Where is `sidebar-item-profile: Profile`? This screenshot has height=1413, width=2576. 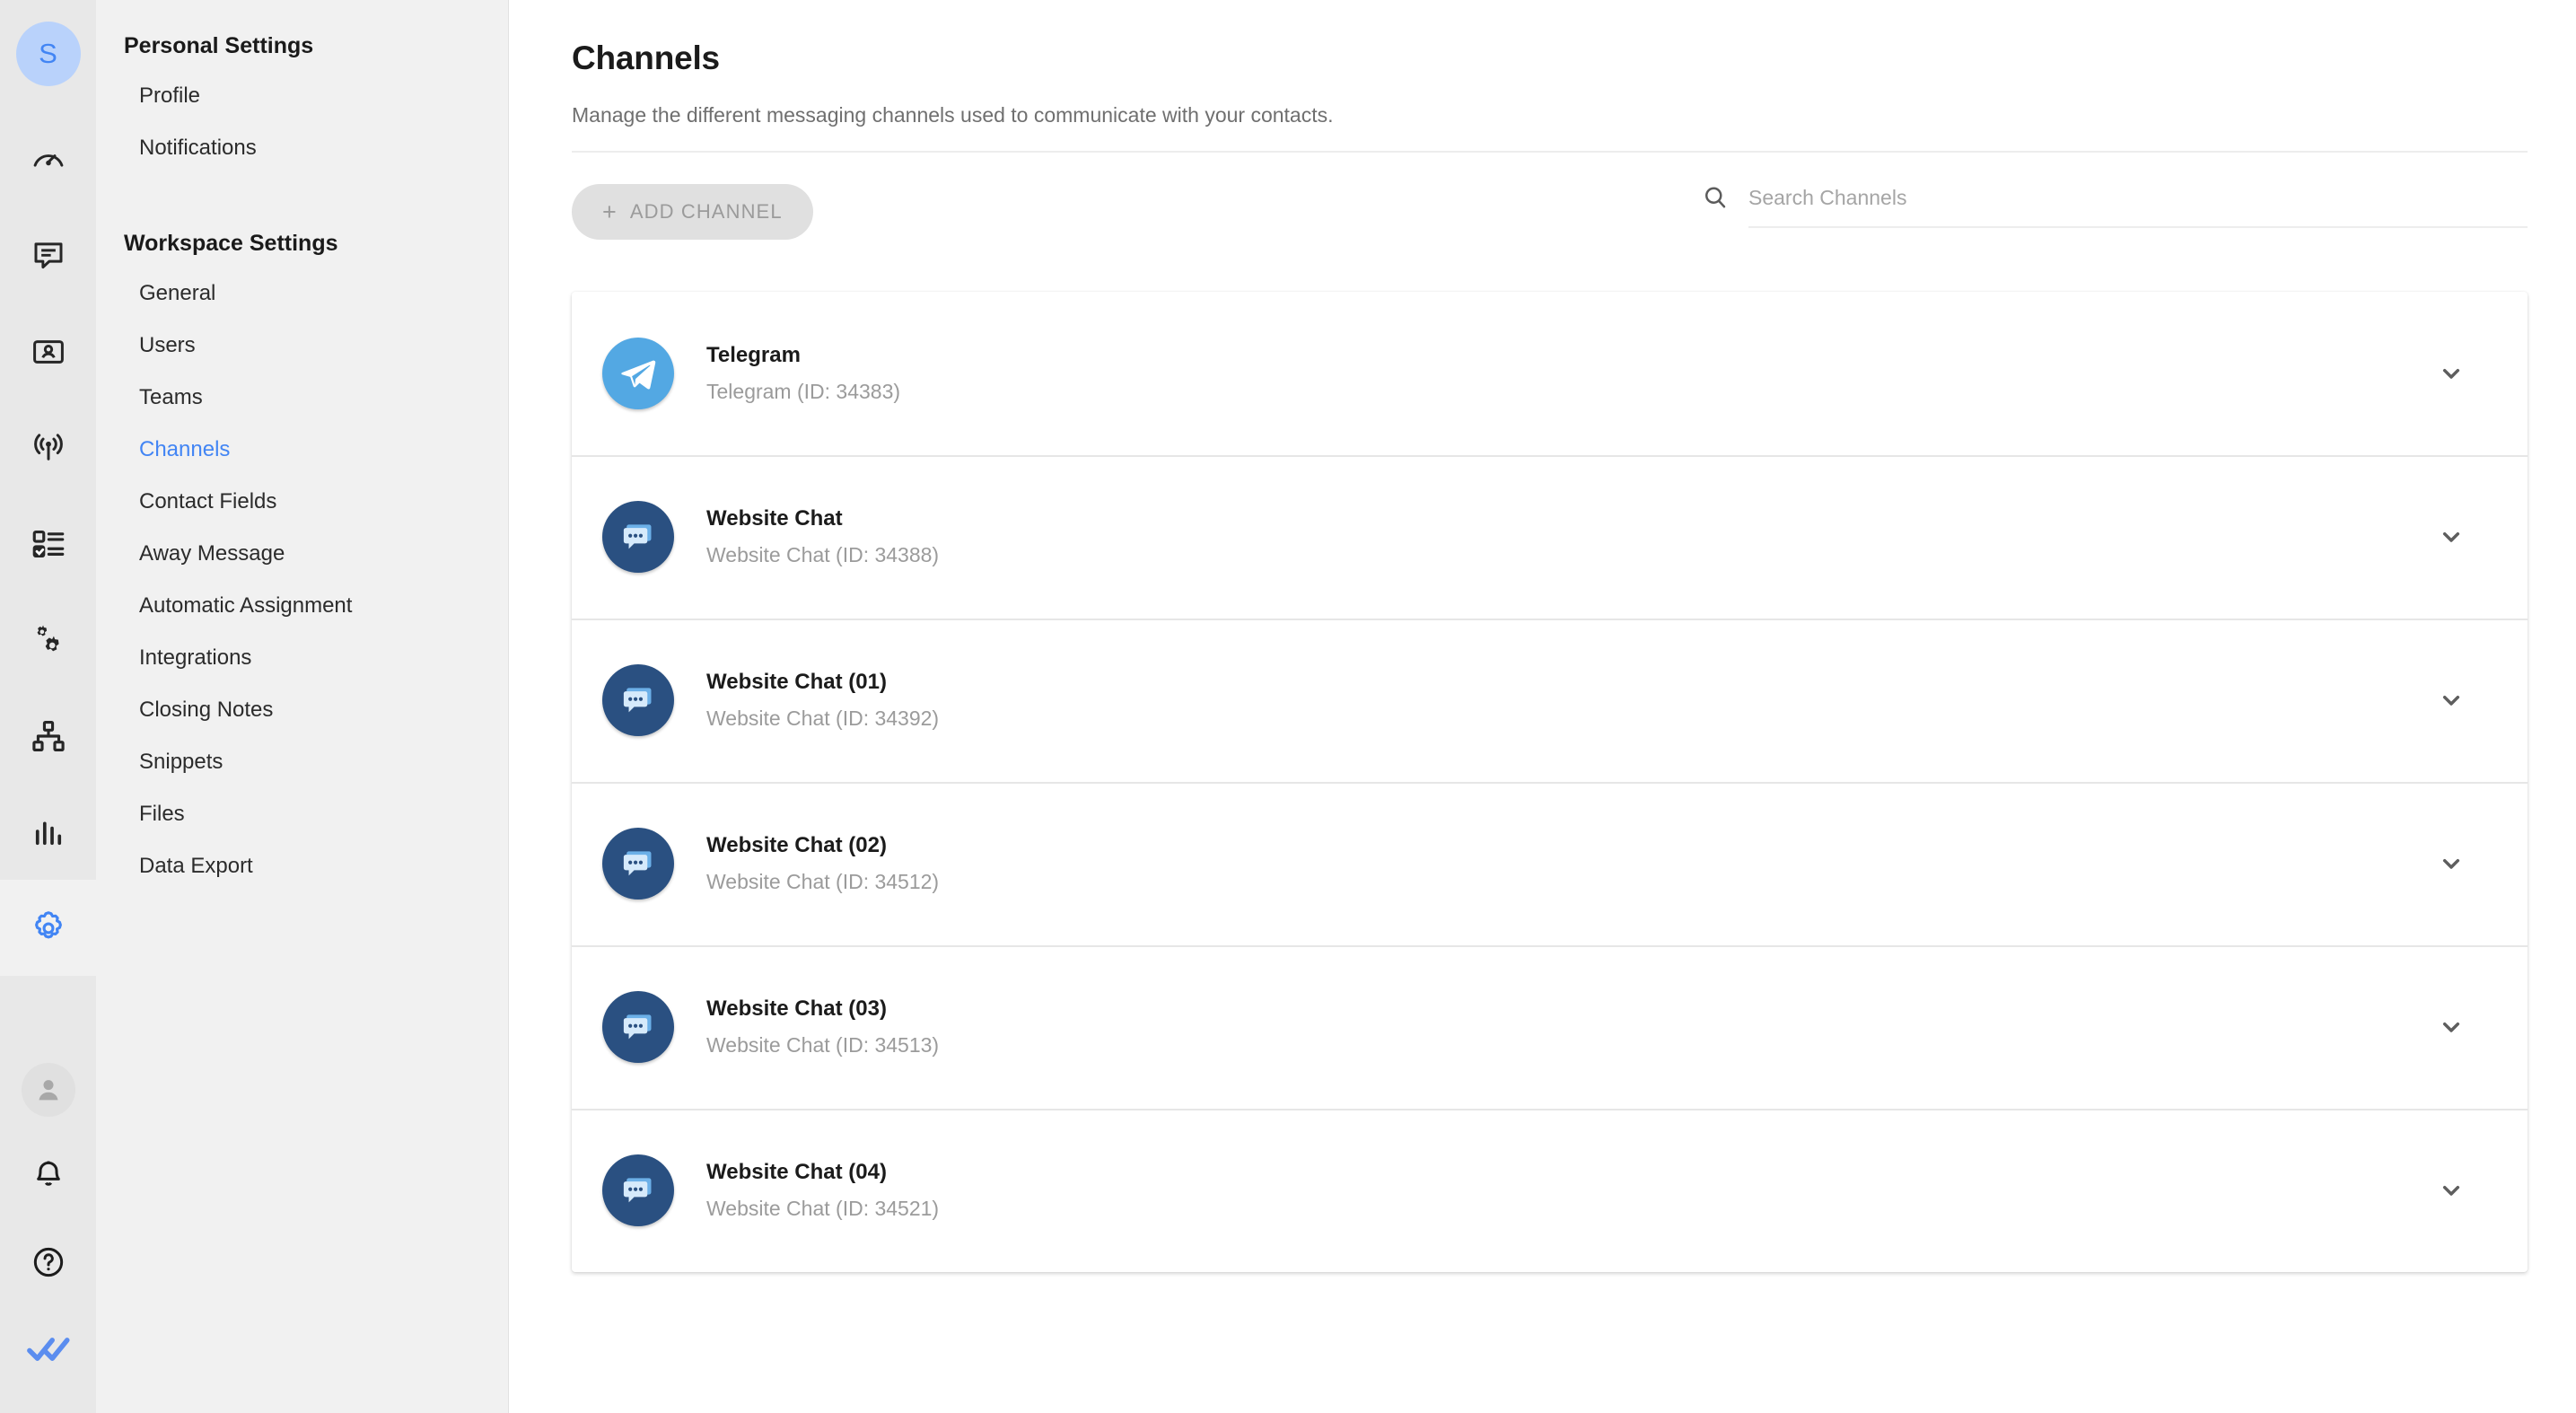
sidebar-item-profile: Profile is located at coordinates (302, 96).